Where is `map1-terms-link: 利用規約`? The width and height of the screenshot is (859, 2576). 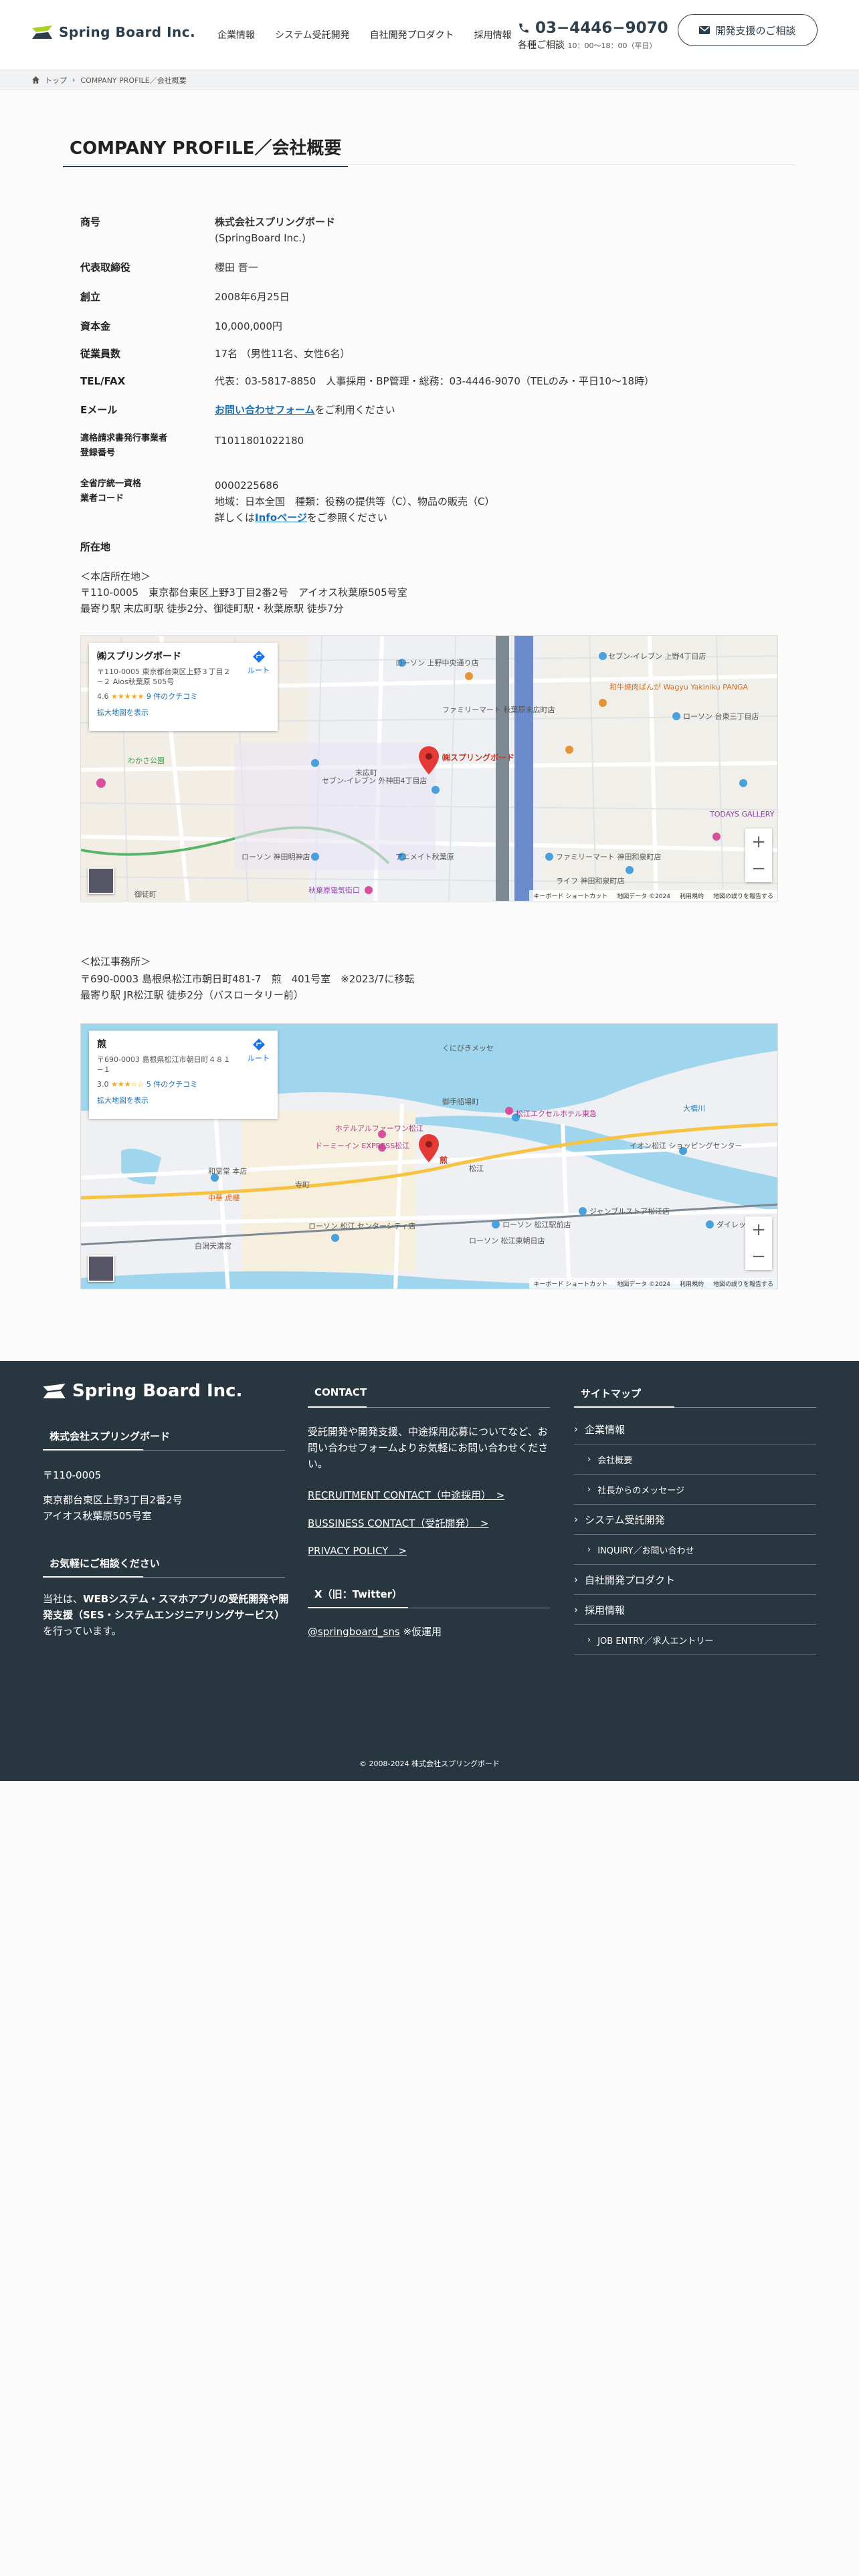 map1-terms-link: 利用規約 is located at coordinates (692, 895).